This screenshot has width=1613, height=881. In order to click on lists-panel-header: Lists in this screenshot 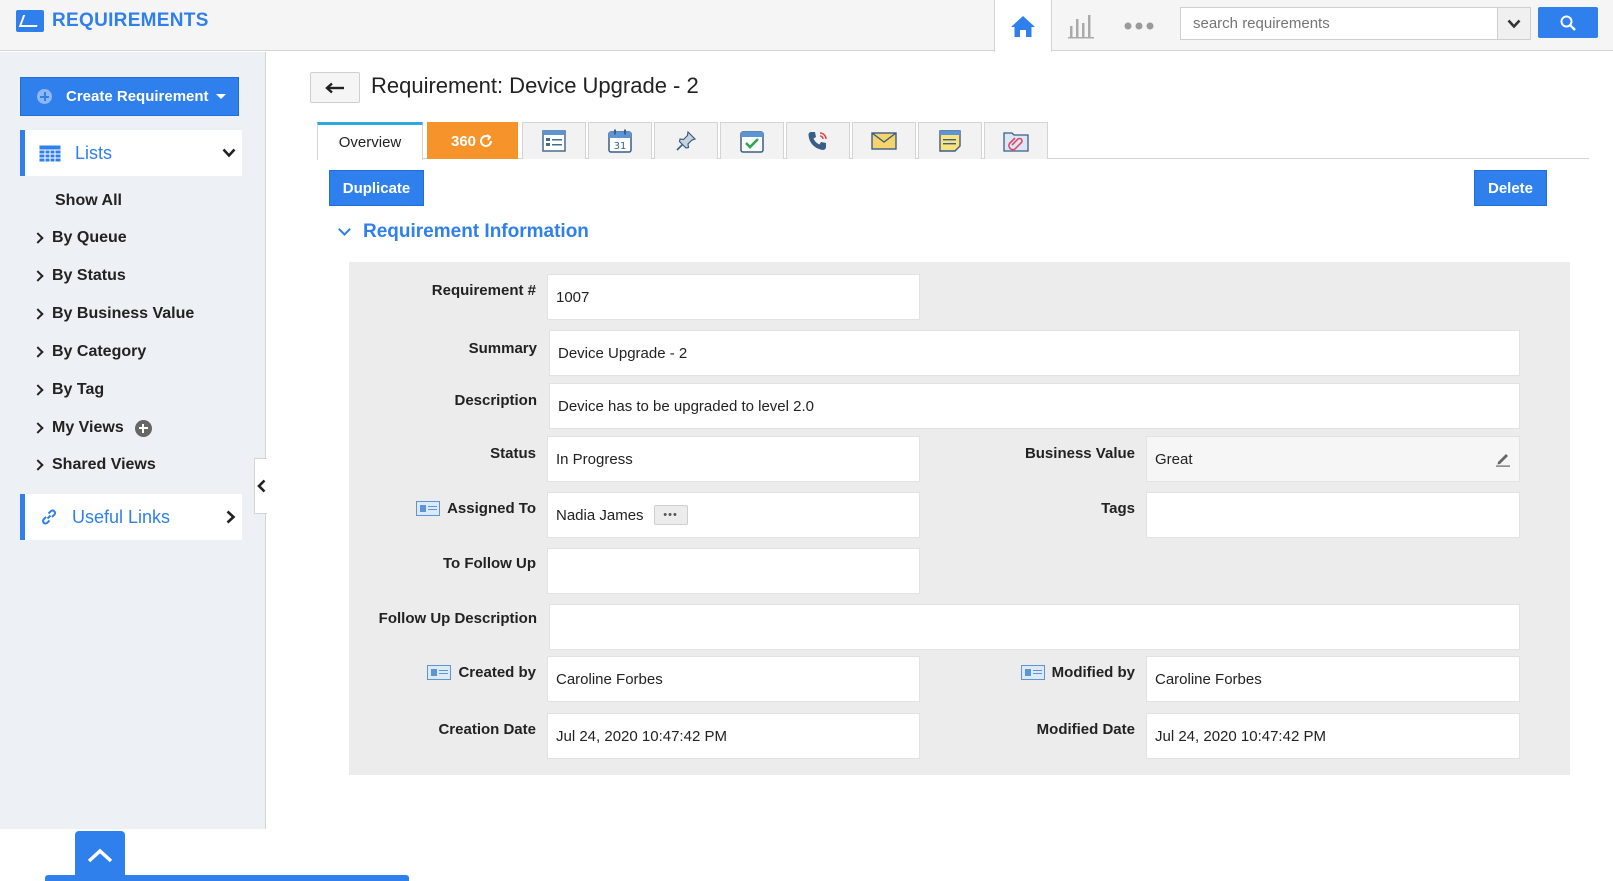, I will do `click(131, 153)`.